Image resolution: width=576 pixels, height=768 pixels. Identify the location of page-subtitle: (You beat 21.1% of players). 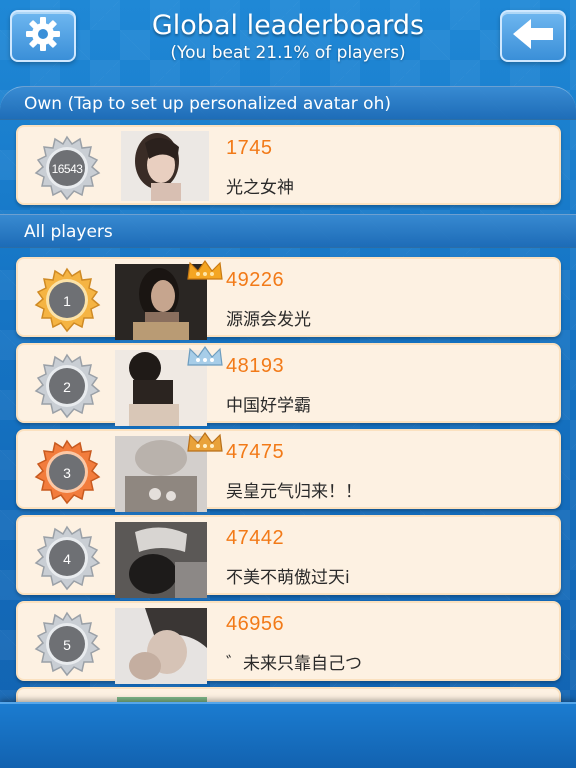
(288, 53).